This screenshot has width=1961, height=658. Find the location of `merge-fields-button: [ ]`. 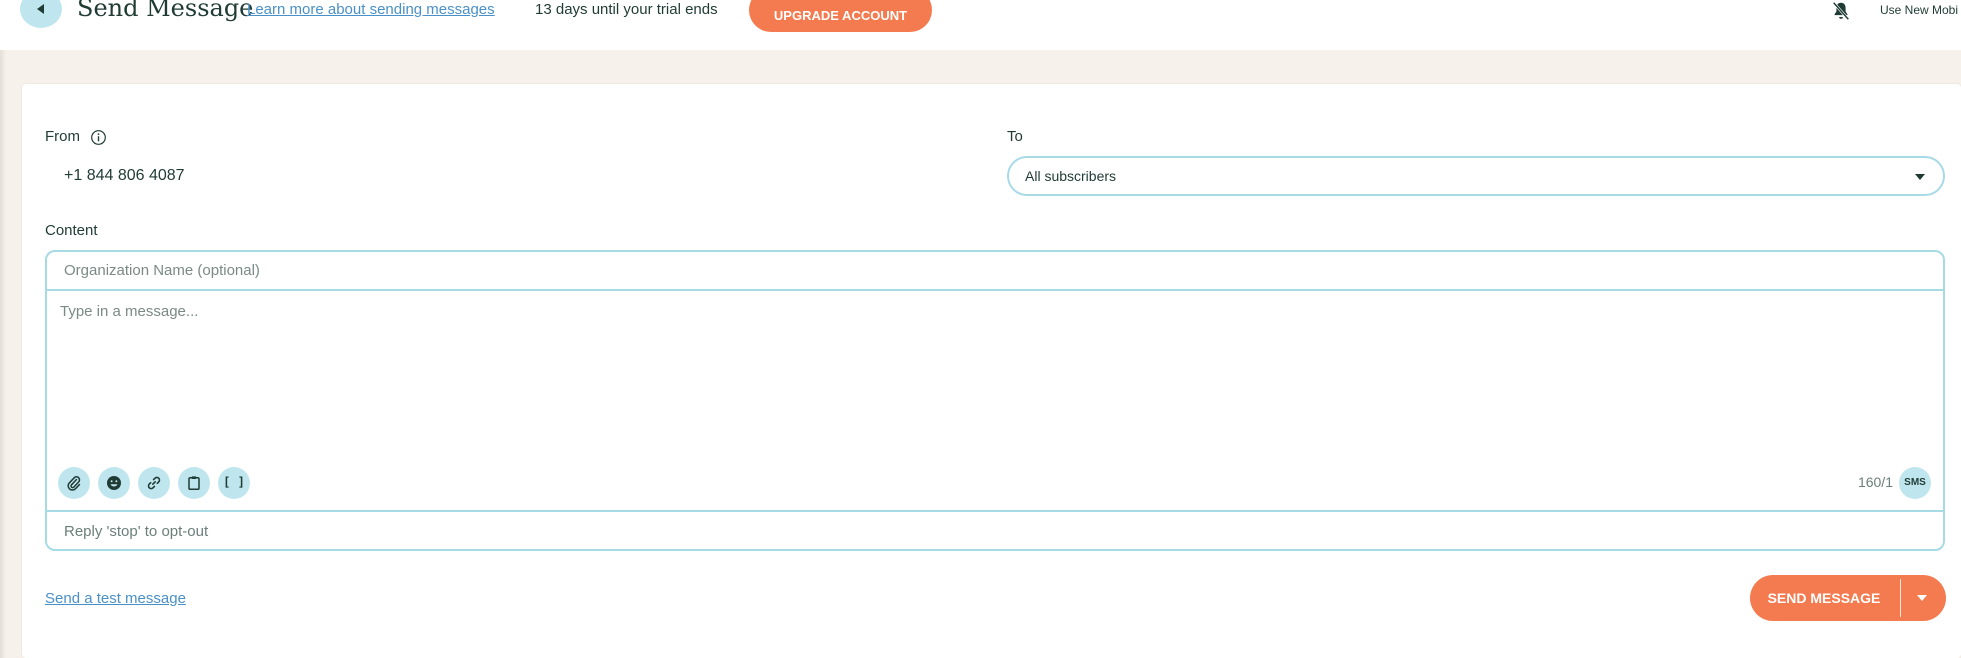

merge-fields-button: [ ] is located at coordinates (234, 483).